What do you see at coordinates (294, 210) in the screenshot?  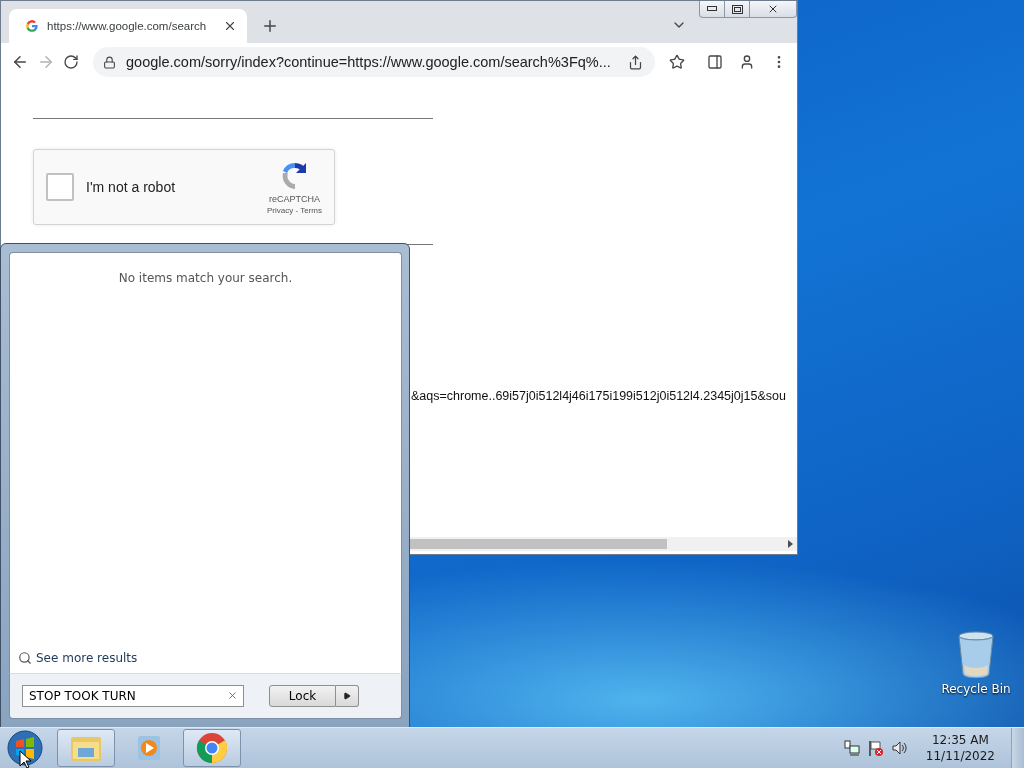 I see `privacy-terms-links: Privacy - Terms` at bounding box center [294, 210].